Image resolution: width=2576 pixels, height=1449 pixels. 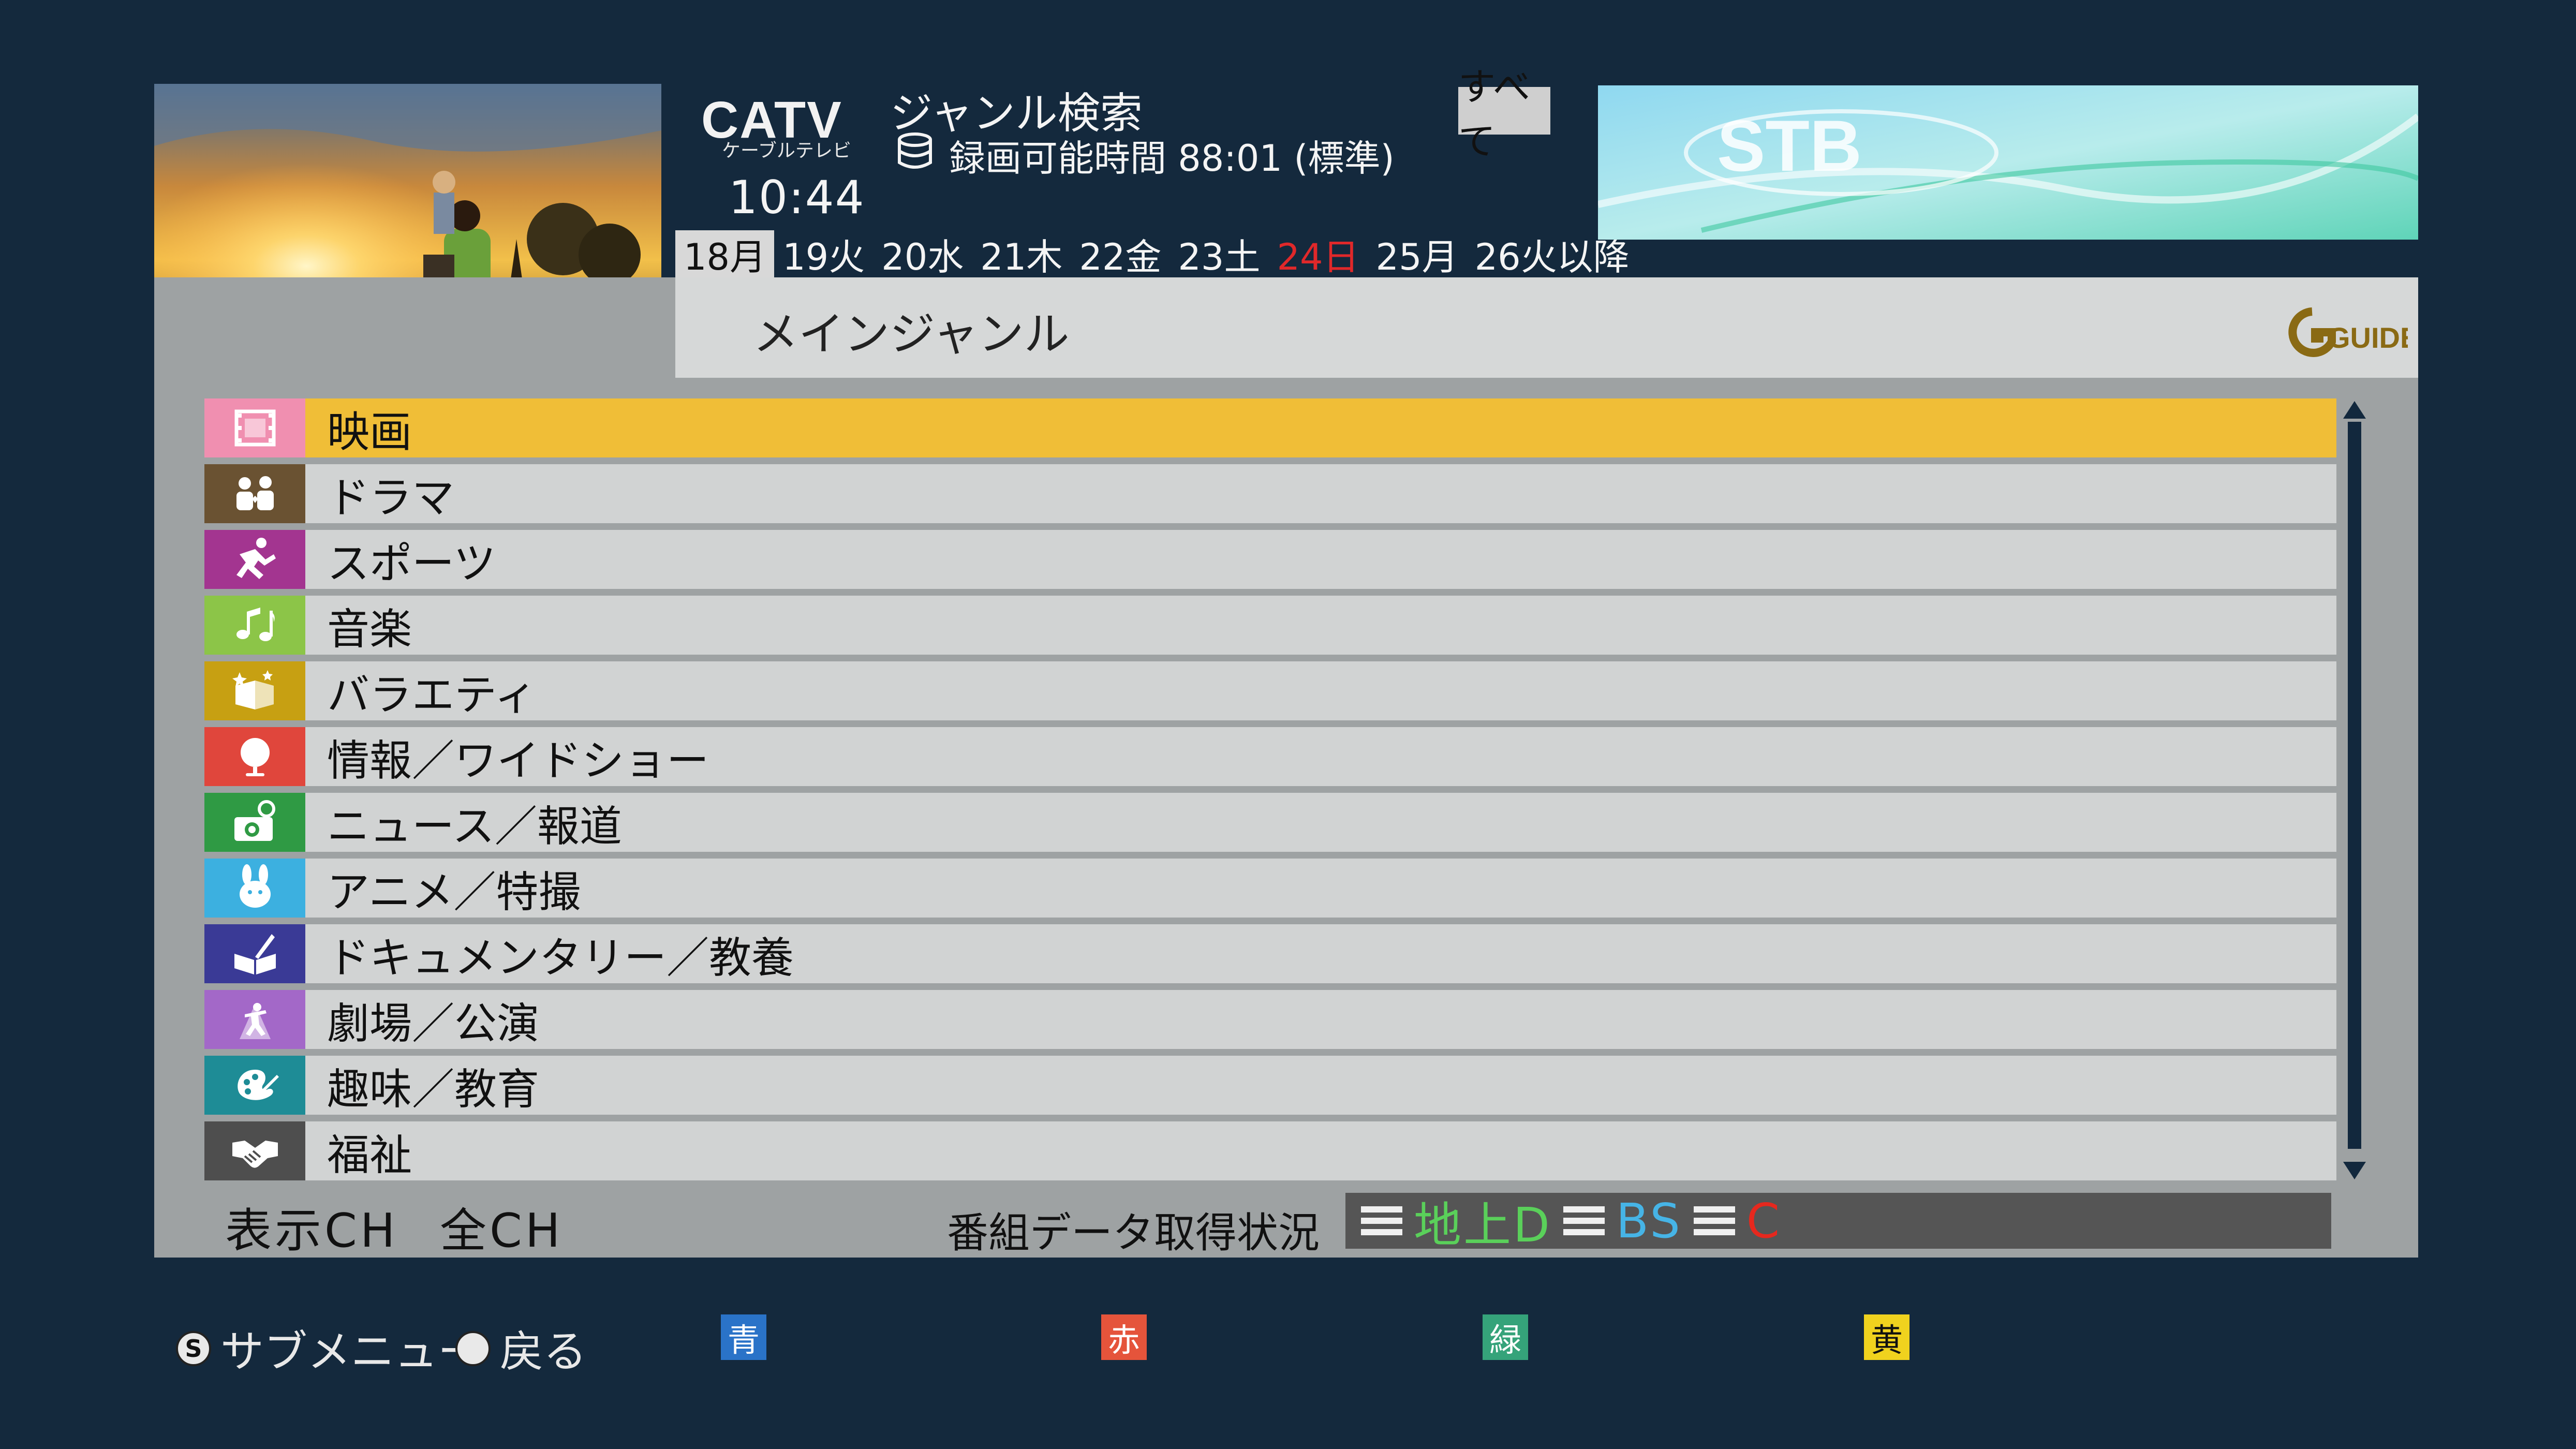 I want to click on back-label: 戻る, so click(x=543, y=1351).